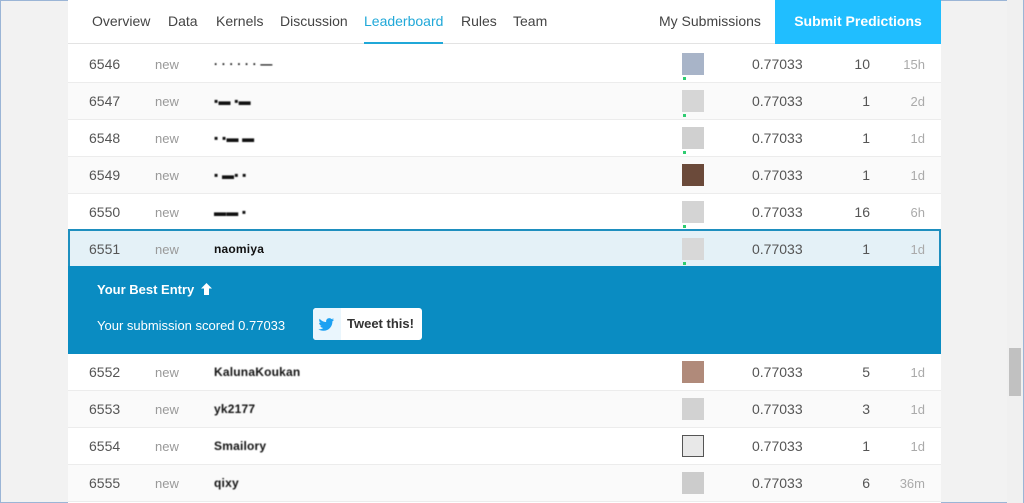 This screenshot has height=503, width=1024. Describe the element at coordinates (105, 101) in the screenshot. I see `rank: 6547` at that location.